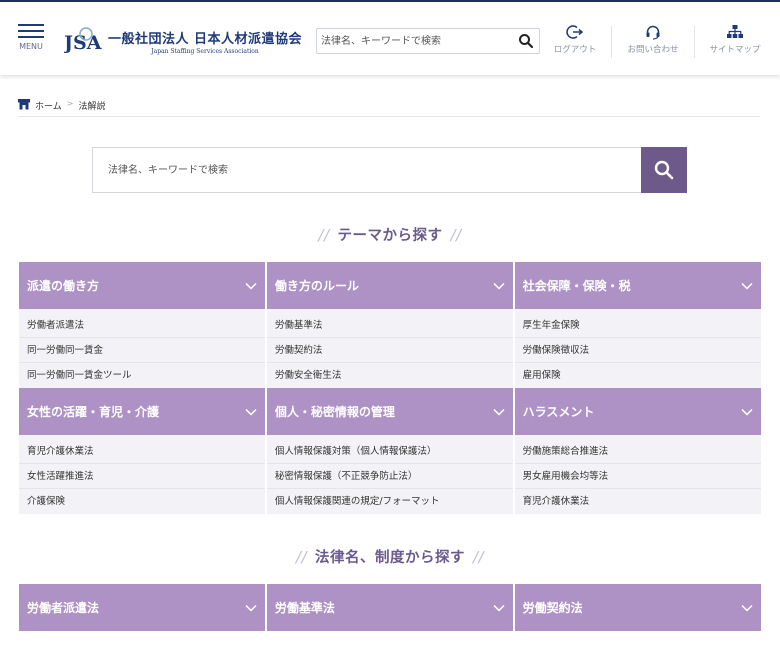 The height and width of the screenshot is (651, 780). I want to click on logout-icon, so click(575, 32).